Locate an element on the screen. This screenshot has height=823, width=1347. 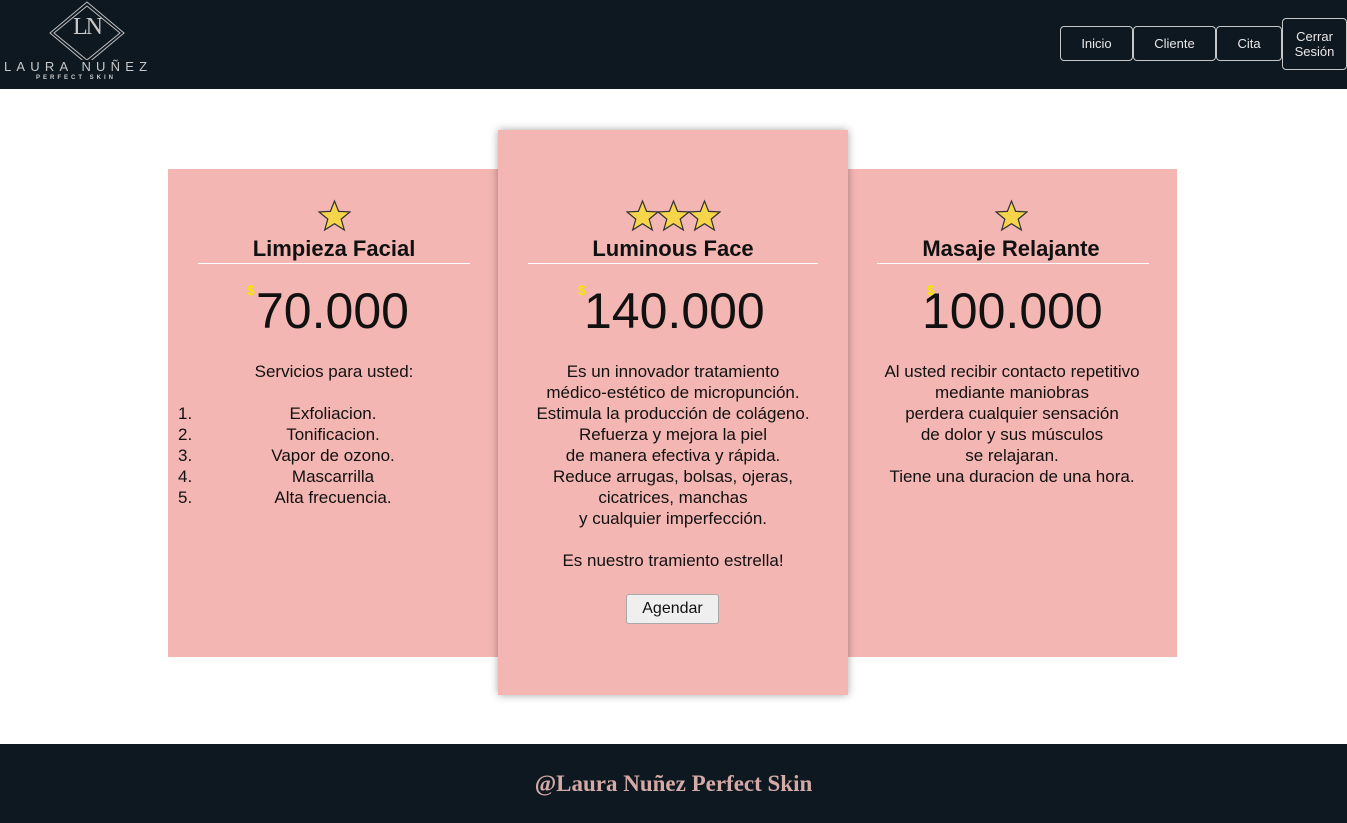
card-title: Limpieza Facial is located at coordinates (334, 248).